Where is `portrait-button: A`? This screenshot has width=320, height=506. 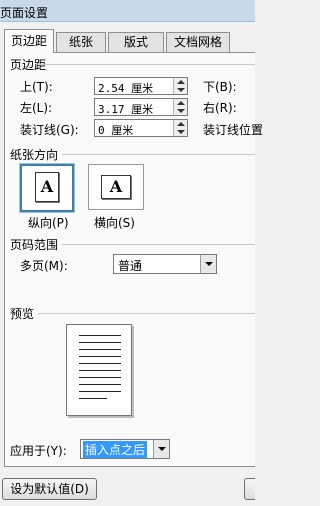 portrait-button: A is located at coordinates (47, 188).